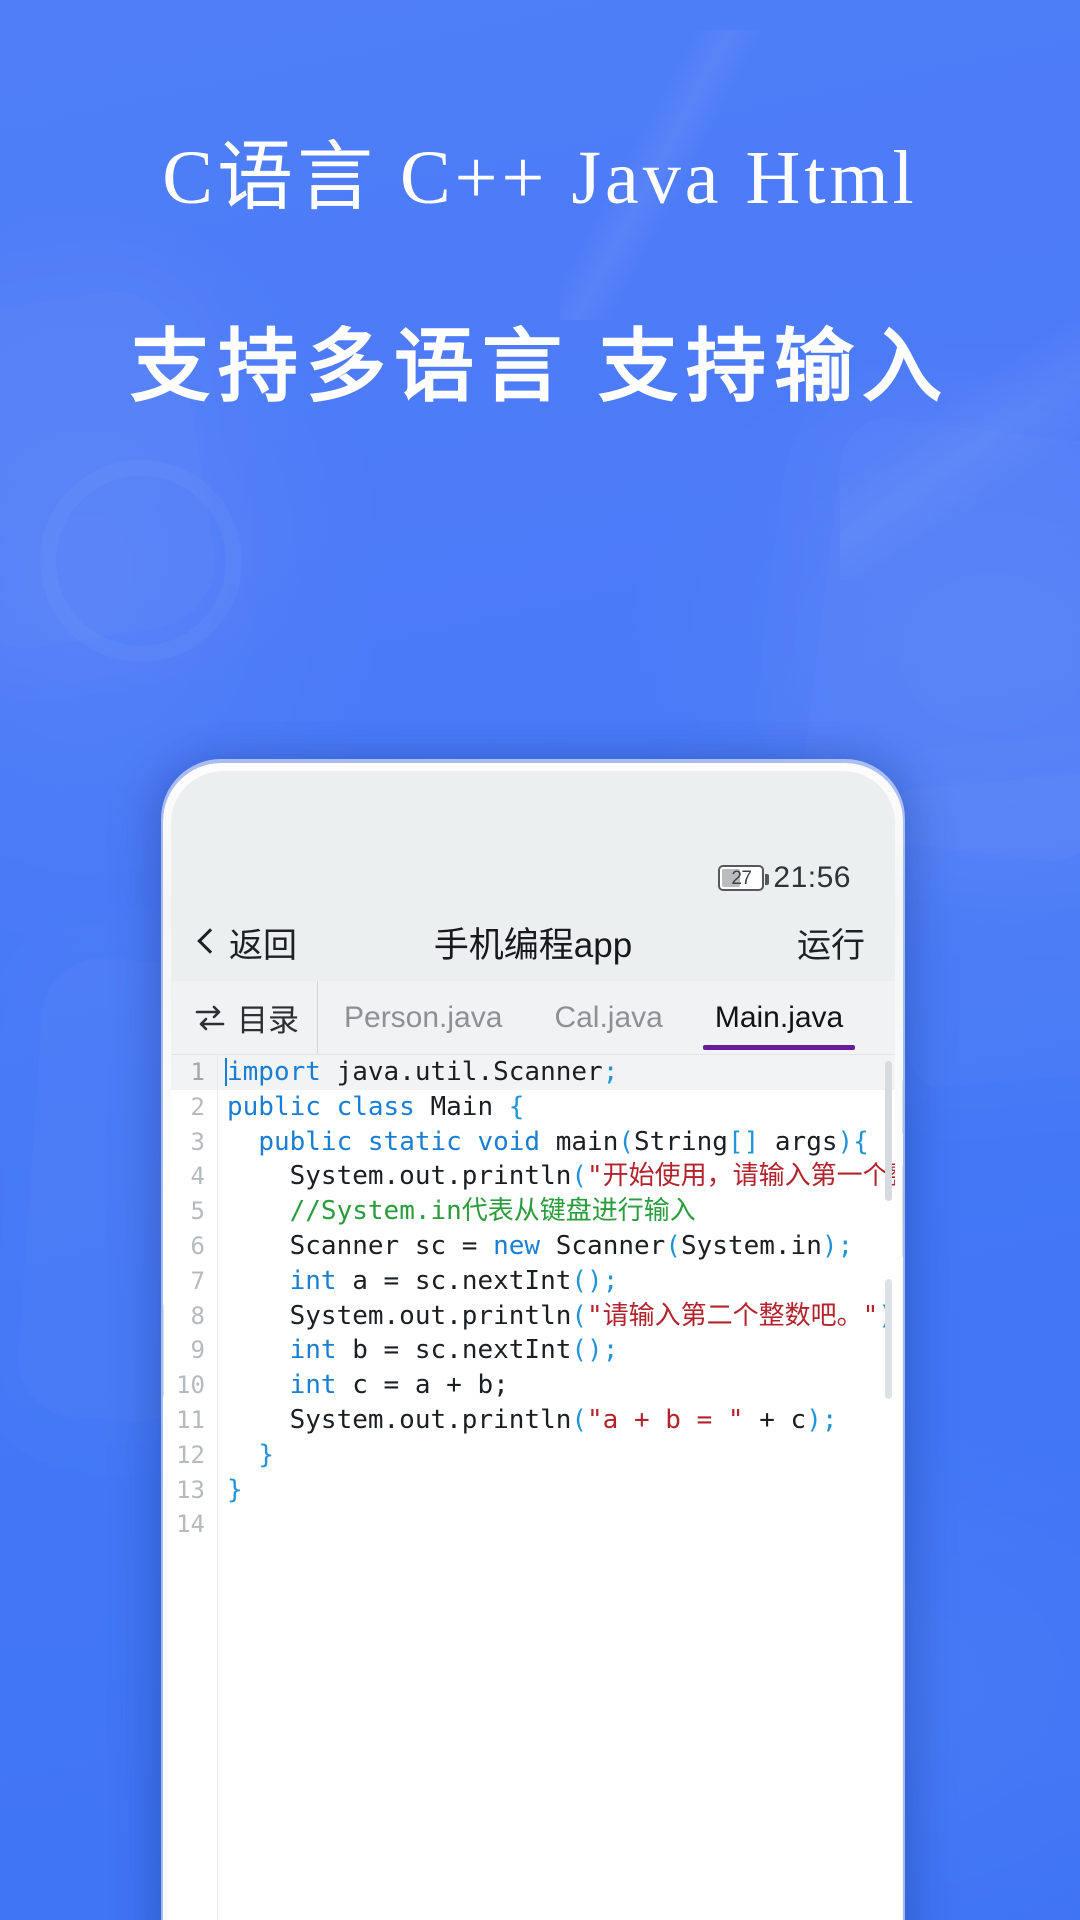 This screenshot has width=1080, height=1920. I want to click on code-text: Scanner sc = new Scanner(System.in);, so click(535, 1246).